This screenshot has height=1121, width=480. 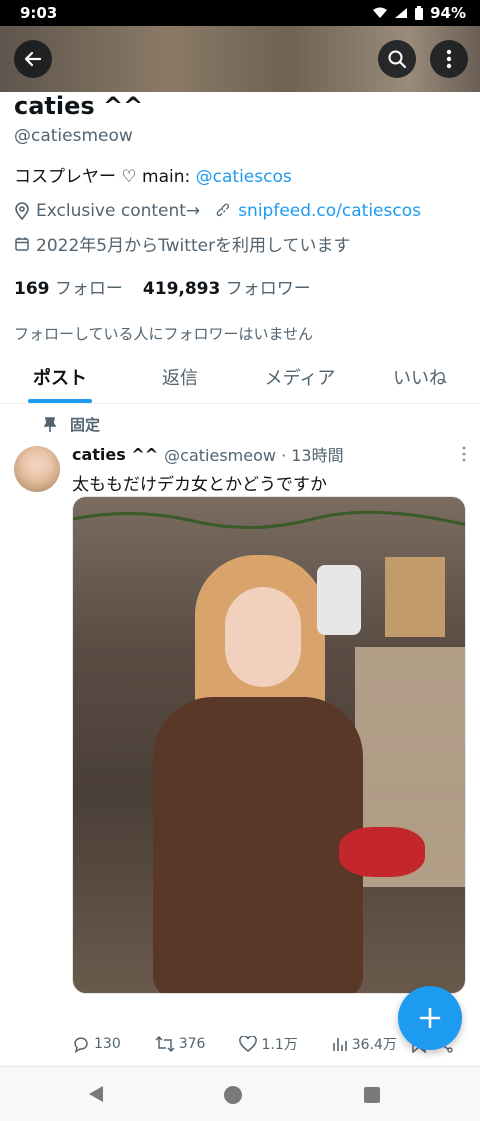 What do you see at coordinates (73, 136) in the screenshot?
I see `profile-handle: @catiesmeow` at bounding box center [73, 136].